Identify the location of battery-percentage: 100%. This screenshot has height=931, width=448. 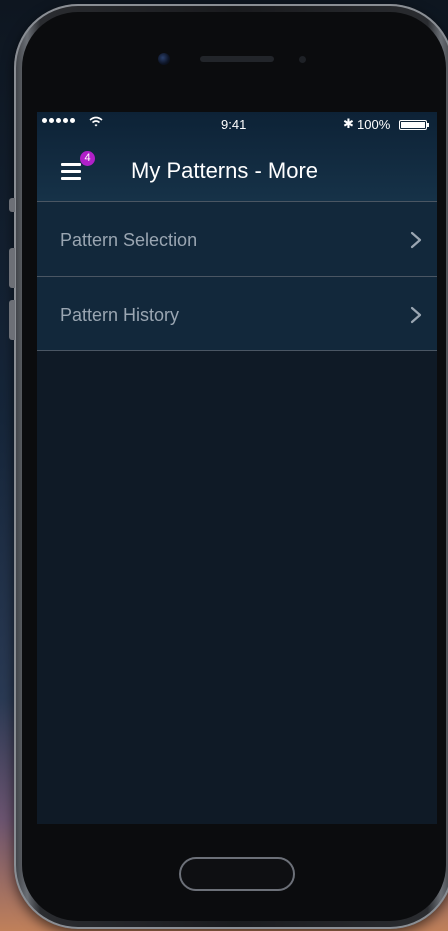
(374, 124).